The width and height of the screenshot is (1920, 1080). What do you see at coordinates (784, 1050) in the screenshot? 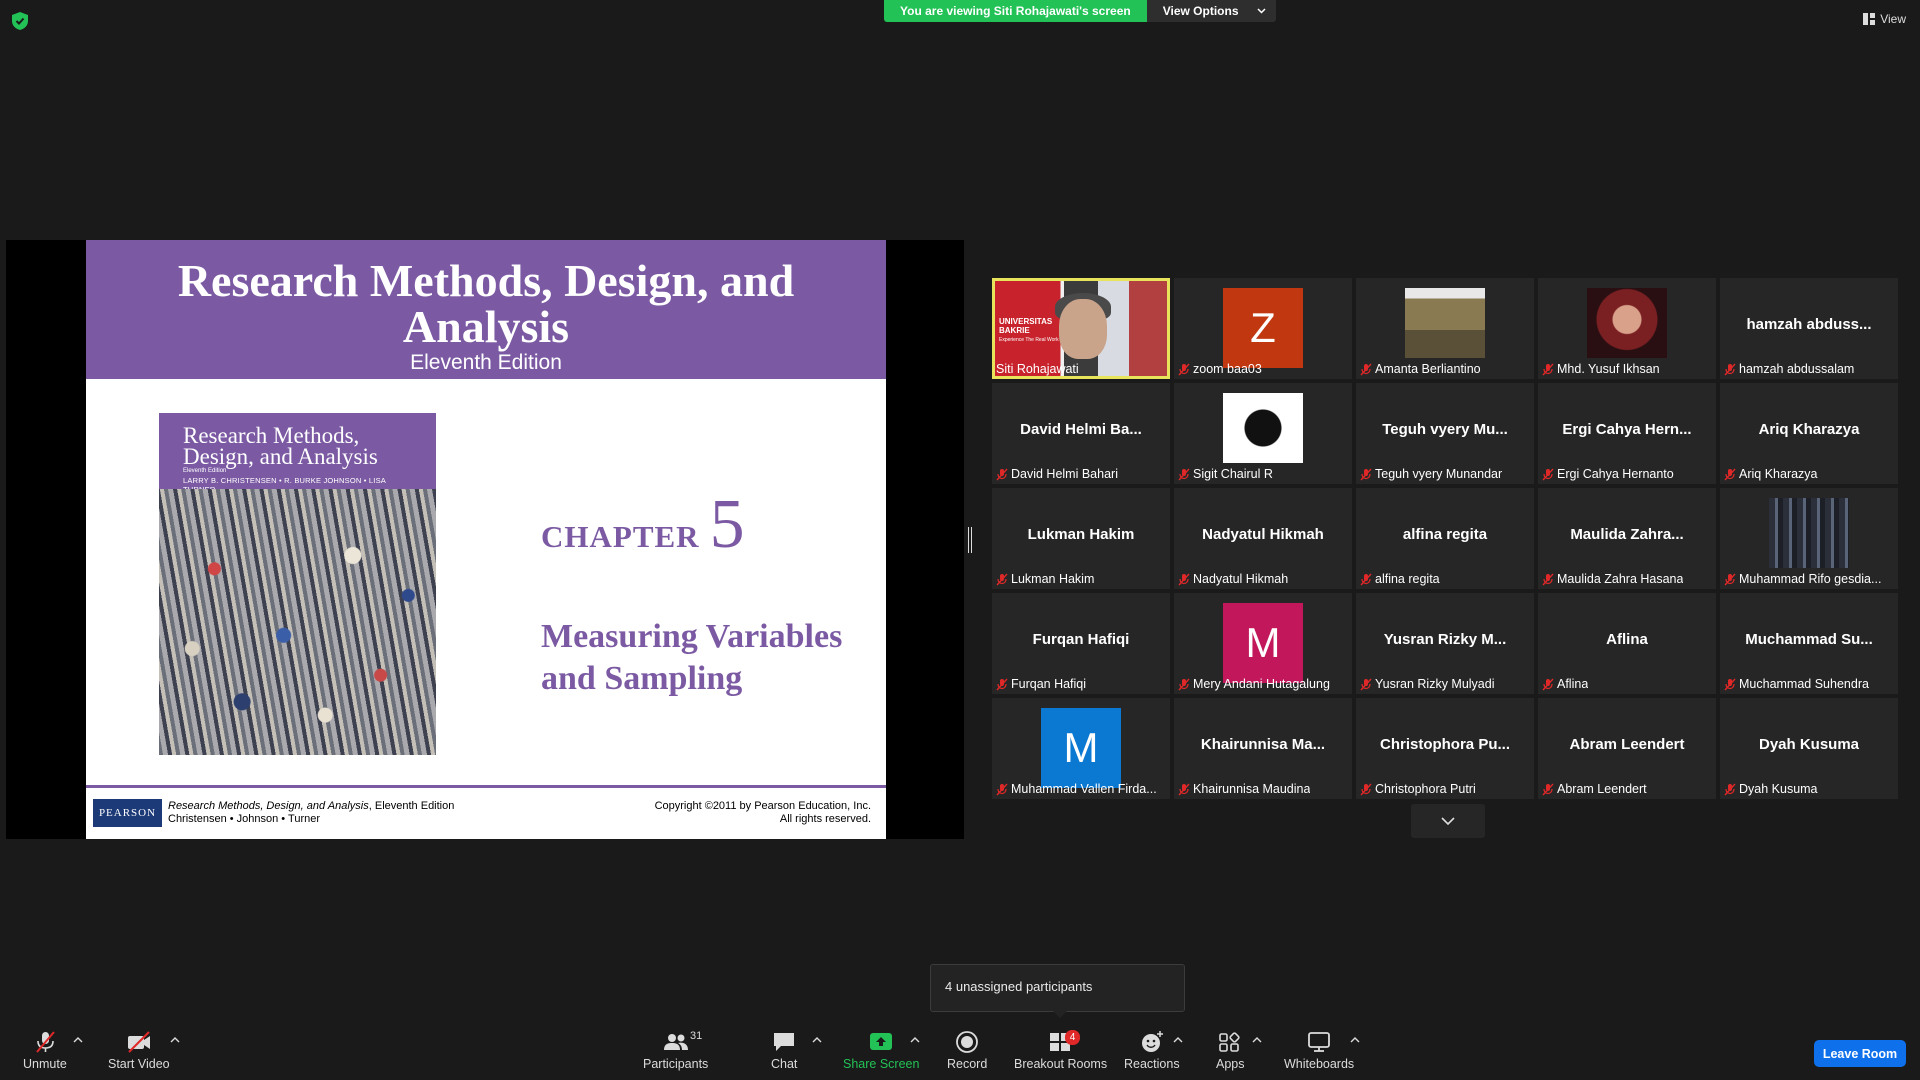
I see `chat-button: Chat` at bounding box center [784, 1050].